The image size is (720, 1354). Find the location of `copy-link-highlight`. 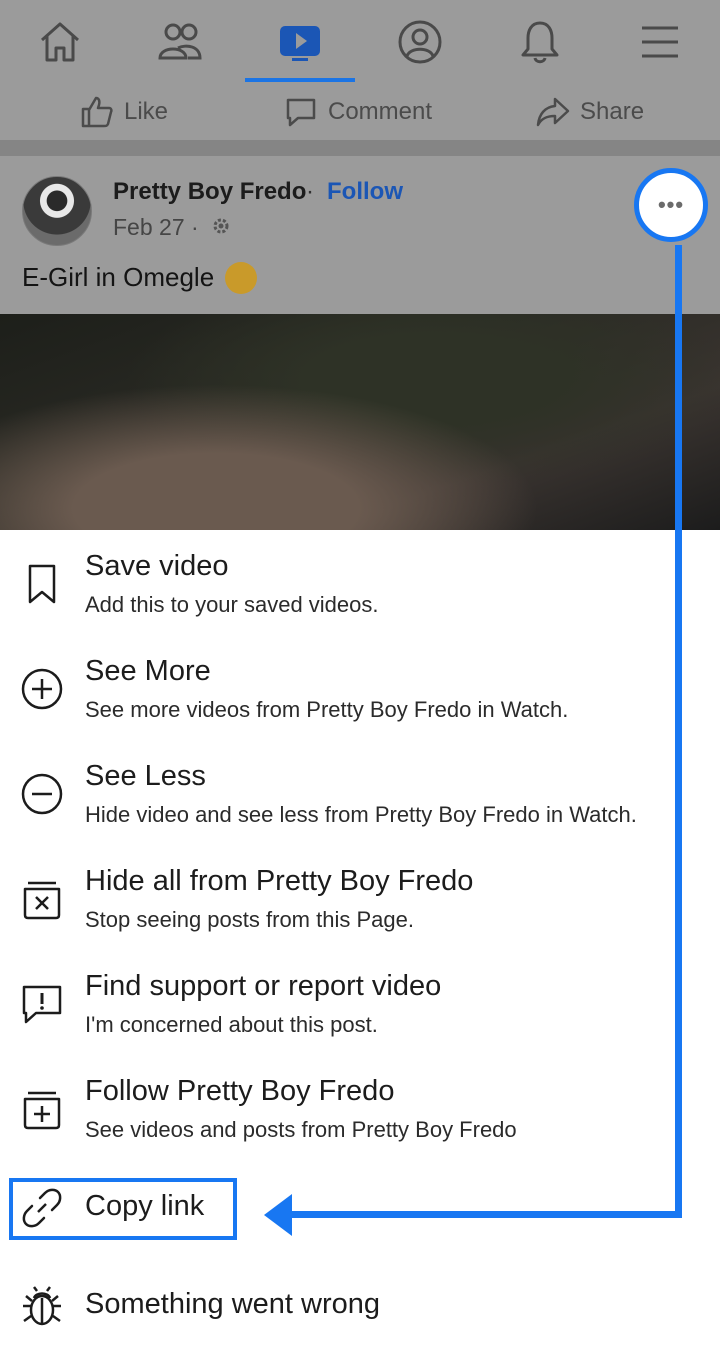

copy-link-highlight is located at coordinates (123, 1209).